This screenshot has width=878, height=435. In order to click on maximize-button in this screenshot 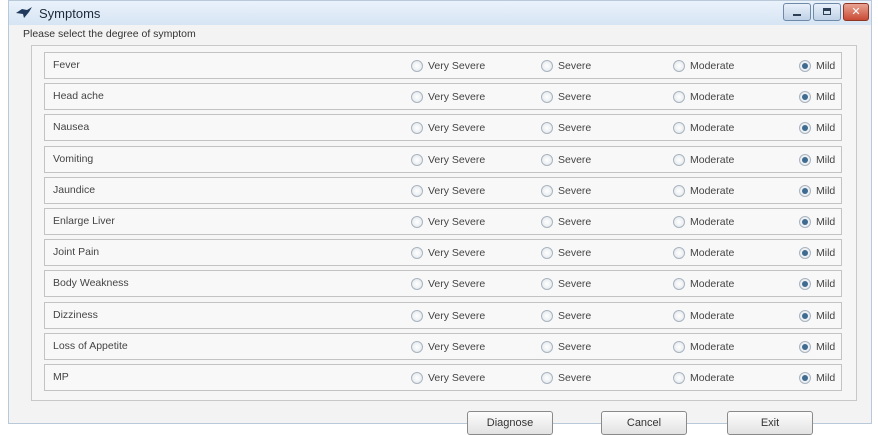, I will do `click(827, 12)`.